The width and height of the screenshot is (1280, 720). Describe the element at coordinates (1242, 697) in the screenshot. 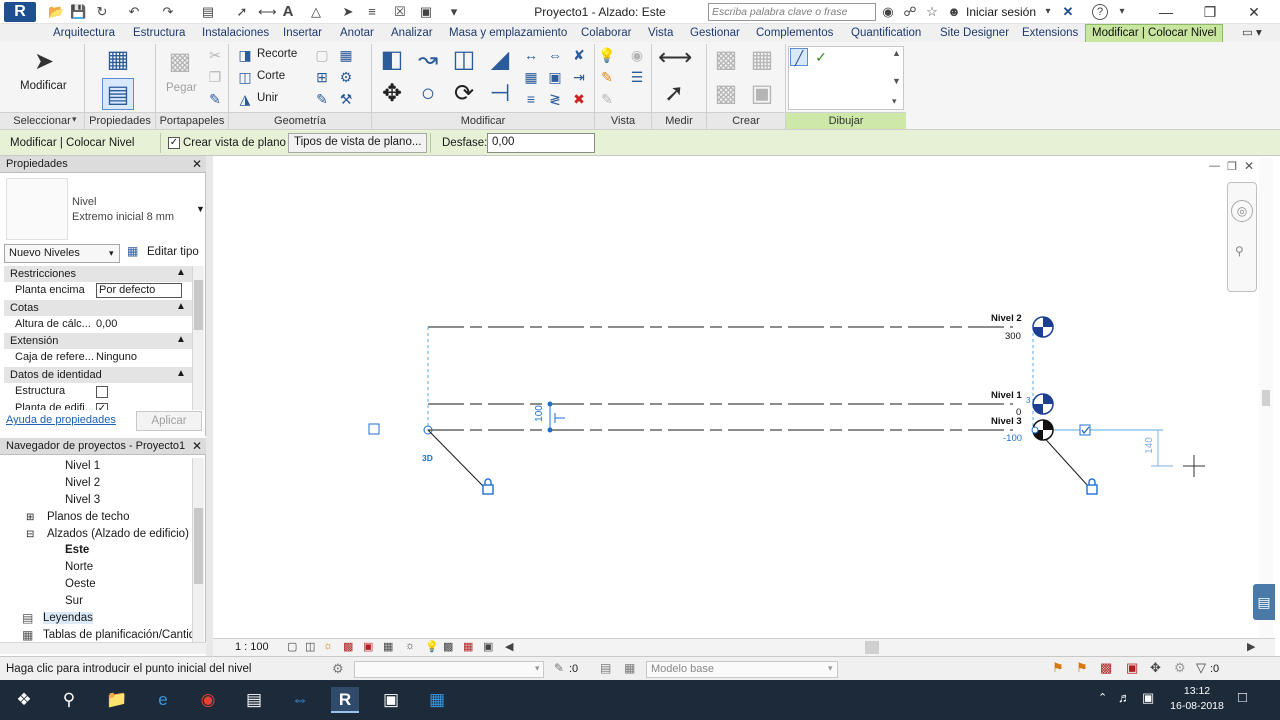

I see `action-center-icon: □` at that location.